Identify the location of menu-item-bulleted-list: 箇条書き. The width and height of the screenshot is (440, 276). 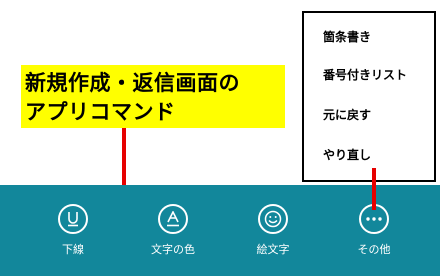
(347, 37).